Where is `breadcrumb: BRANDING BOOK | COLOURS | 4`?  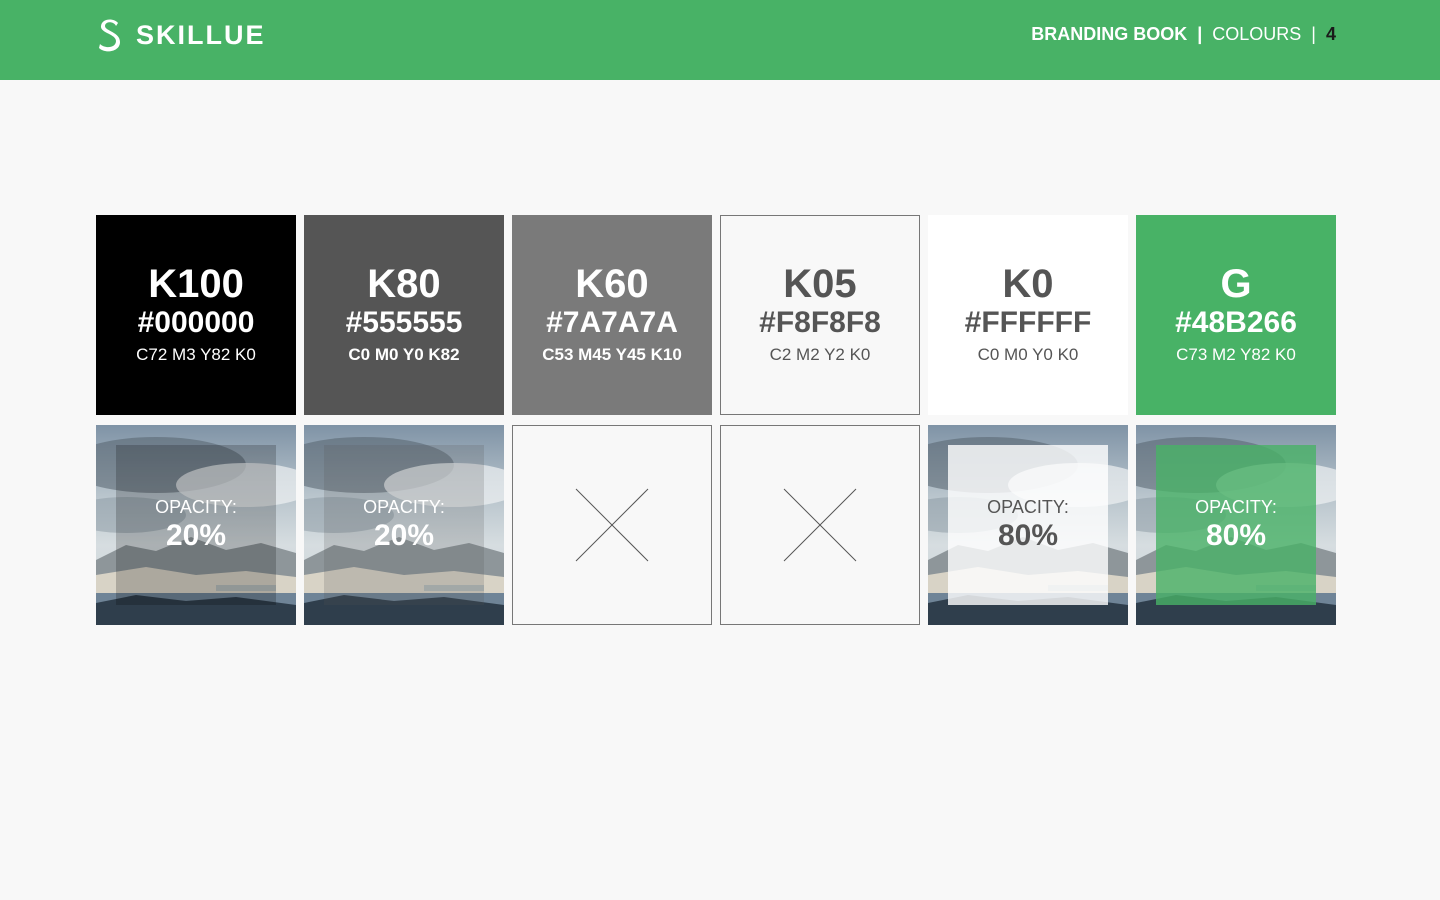
breadcrumb: BRANDING BOOK | COLOURS | 4 is located at coordinates (1183, 34).